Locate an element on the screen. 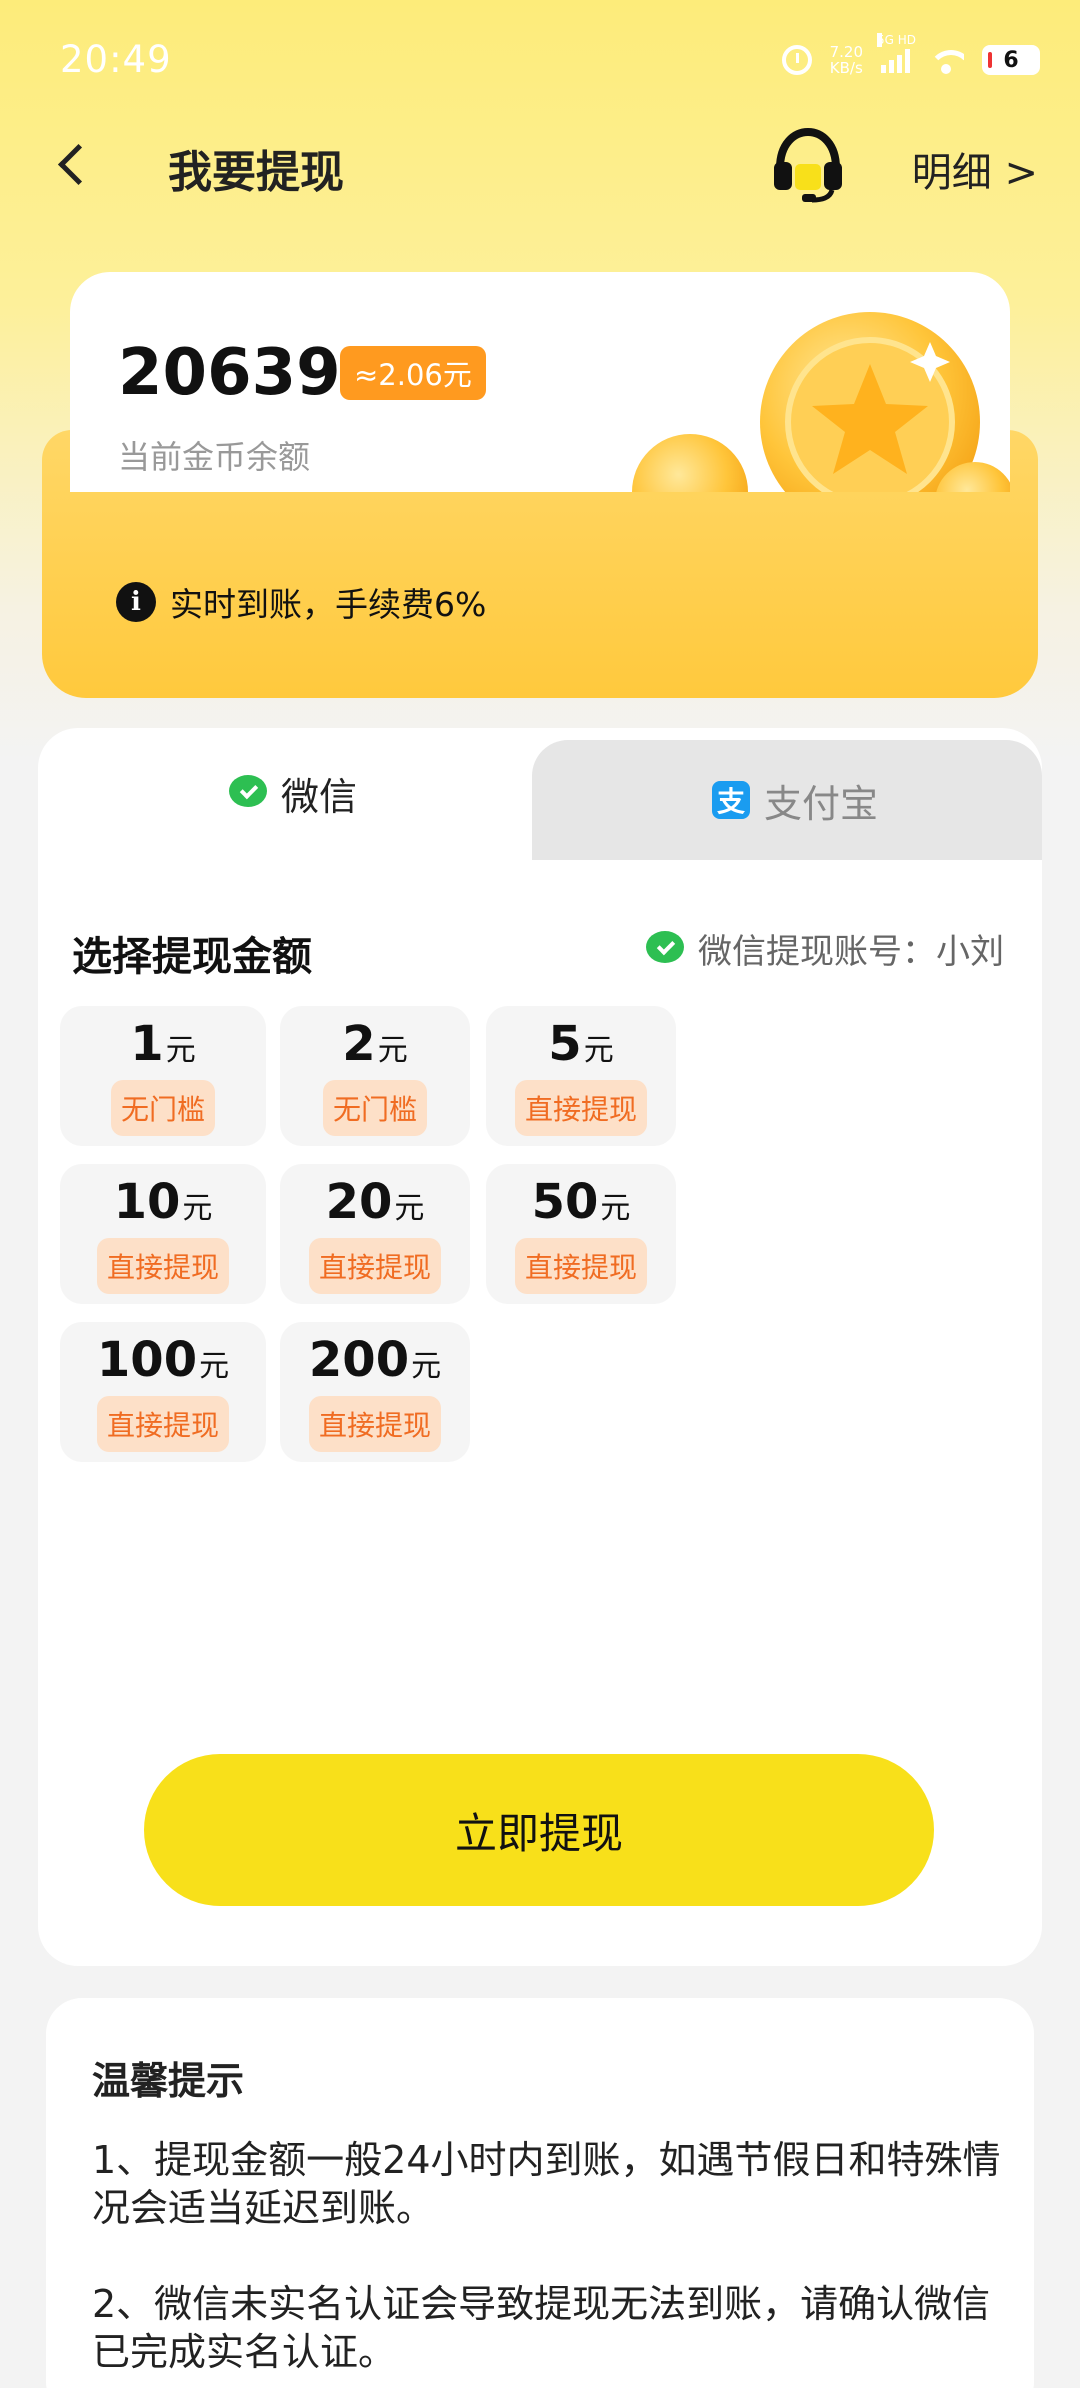 The height and width of the screenshot is (2388, 1080). account-row: 微信提现账号：小刘 is located at coordinates (825, 948).